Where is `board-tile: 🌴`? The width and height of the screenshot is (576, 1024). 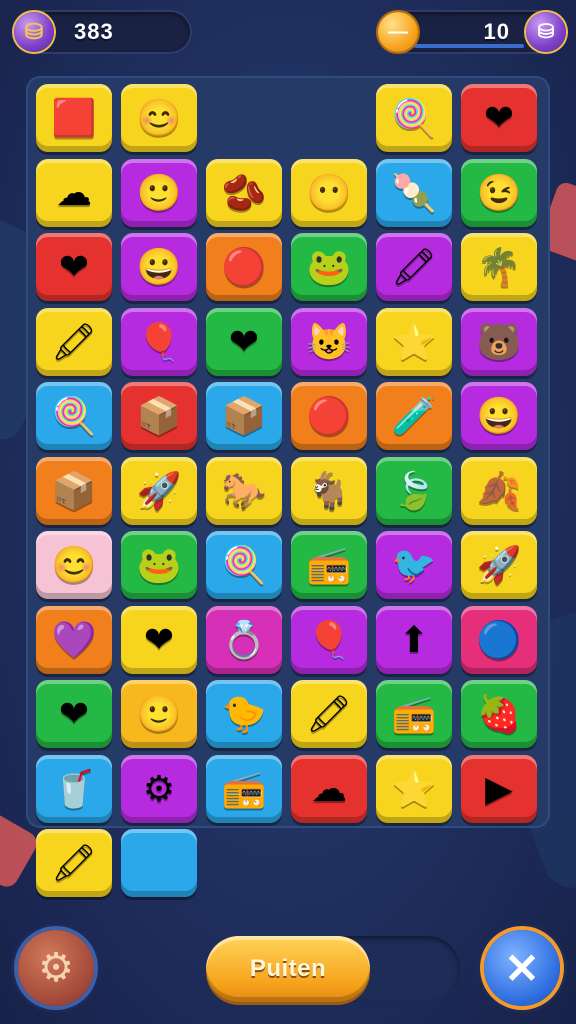
board-tile: 🌴 is located at coordinates (499, 267).